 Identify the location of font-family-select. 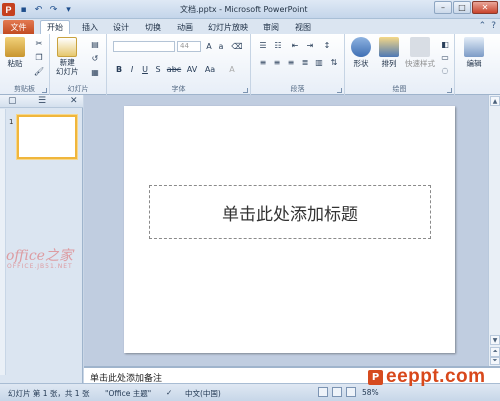
(144, 46).